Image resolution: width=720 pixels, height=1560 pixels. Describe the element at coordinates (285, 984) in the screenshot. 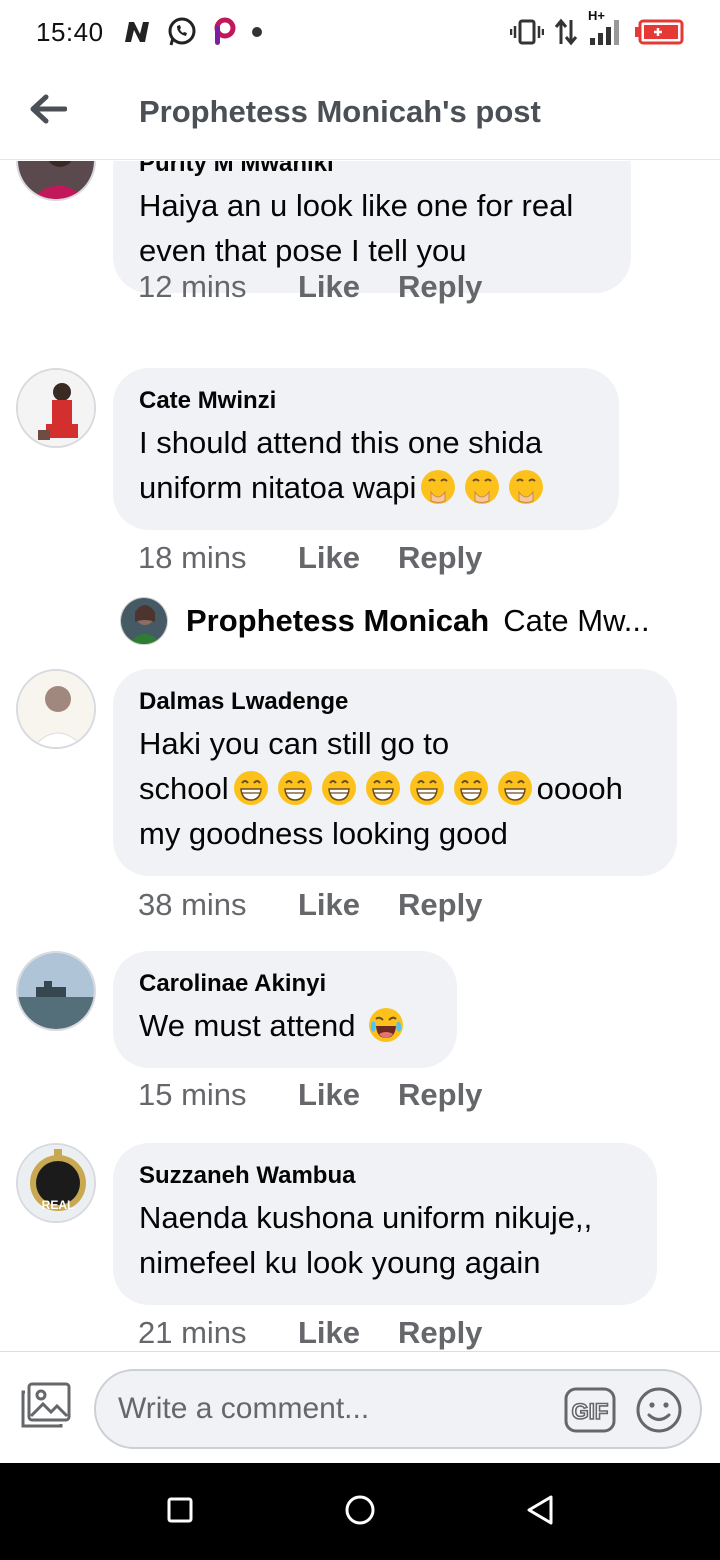

I see `comment-author: Carolinae Akinyi` at that location.